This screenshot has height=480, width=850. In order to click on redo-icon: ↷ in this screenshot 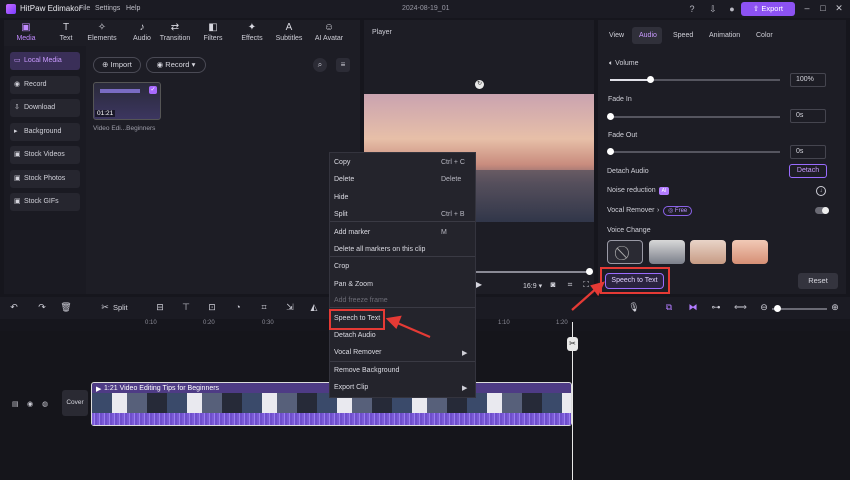, I will do `click(42, 307)`.